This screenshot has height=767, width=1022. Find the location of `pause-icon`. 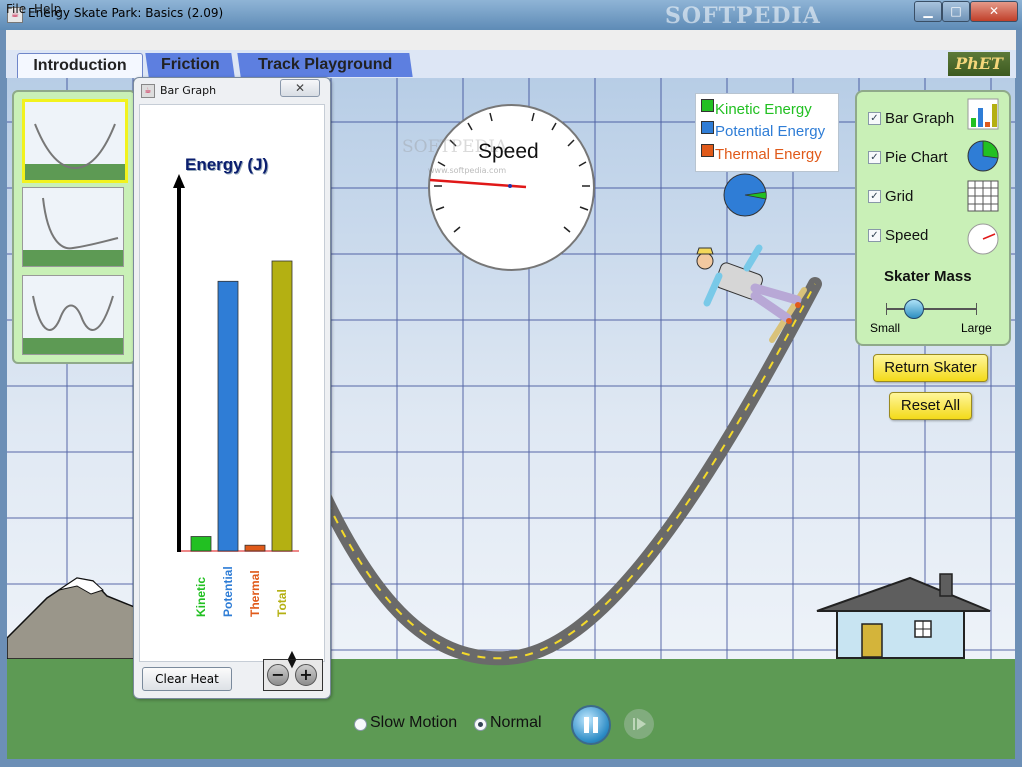

pause-icon is located at coordinates (591, 725).